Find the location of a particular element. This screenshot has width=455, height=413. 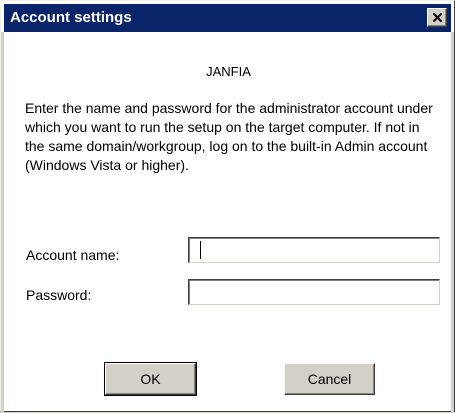

account-name-label: Account name: is located at coordinates (73, 255).